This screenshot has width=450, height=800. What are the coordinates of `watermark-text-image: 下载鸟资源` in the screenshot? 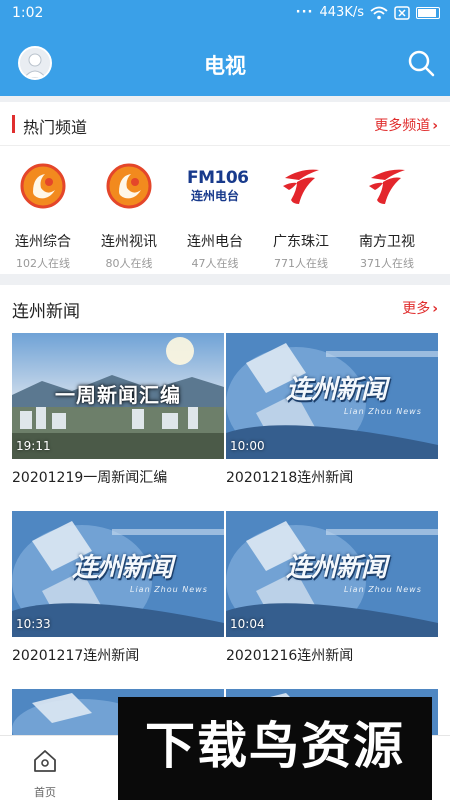 It's located at (275, 746).